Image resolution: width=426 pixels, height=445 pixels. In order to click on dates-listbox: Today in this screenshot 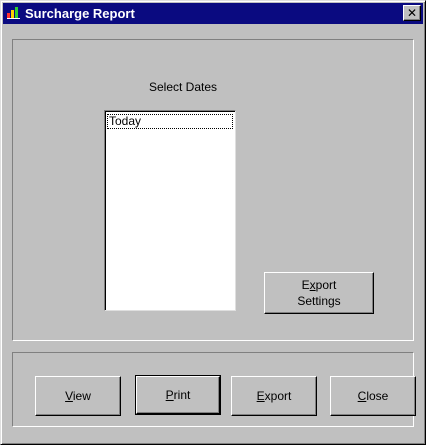, I will do `click(170, 210)`.